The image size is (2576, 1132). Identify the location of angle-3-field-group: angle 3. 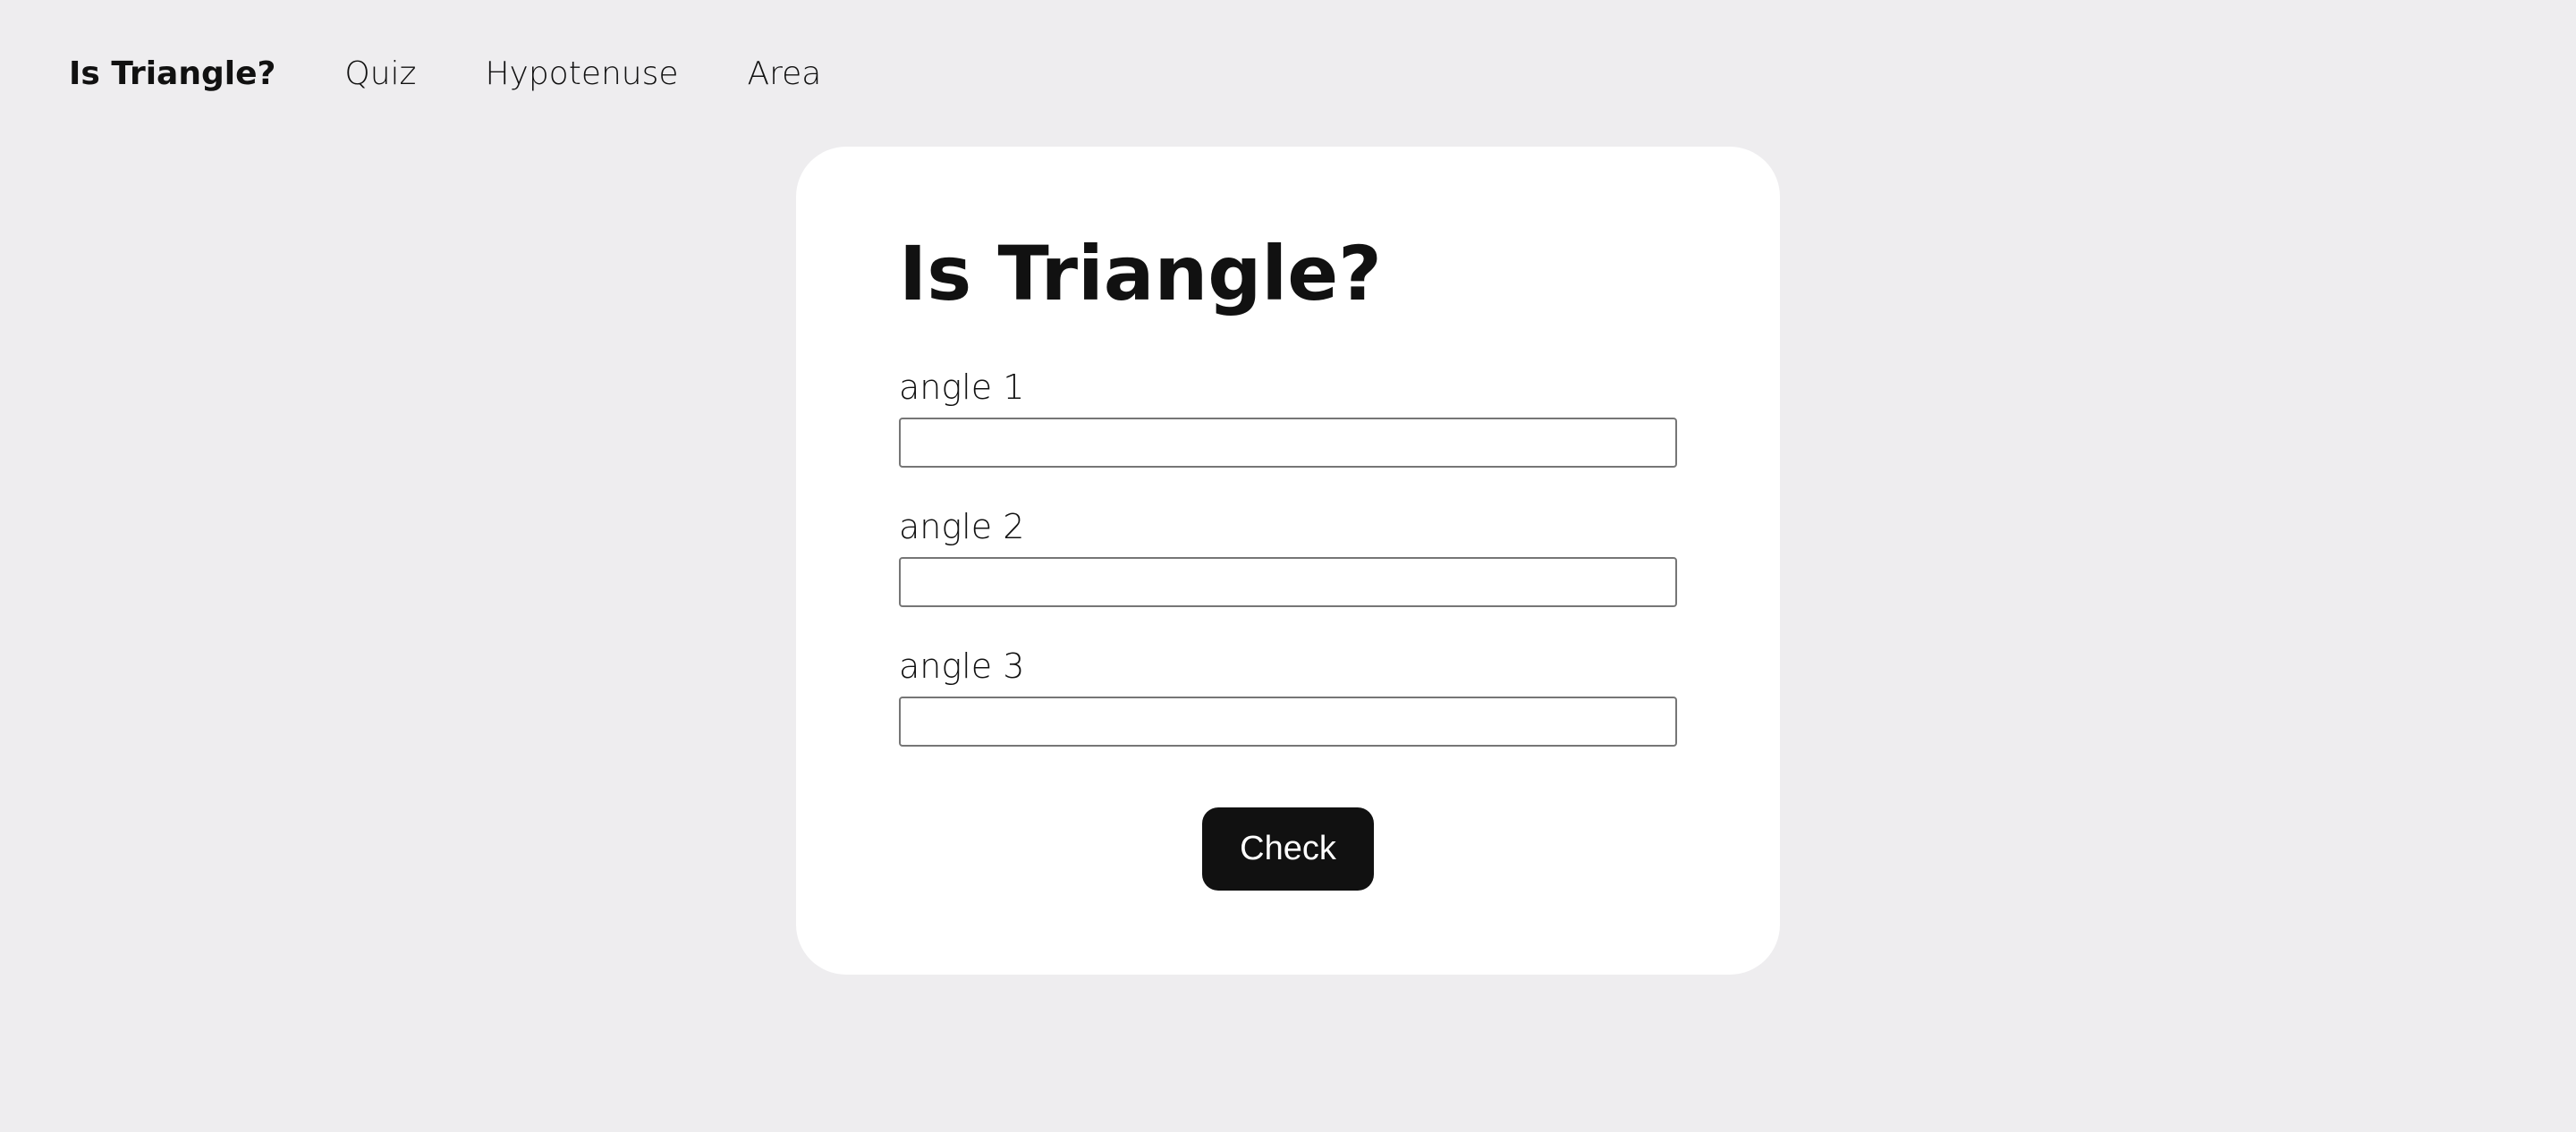
(1288, 698).